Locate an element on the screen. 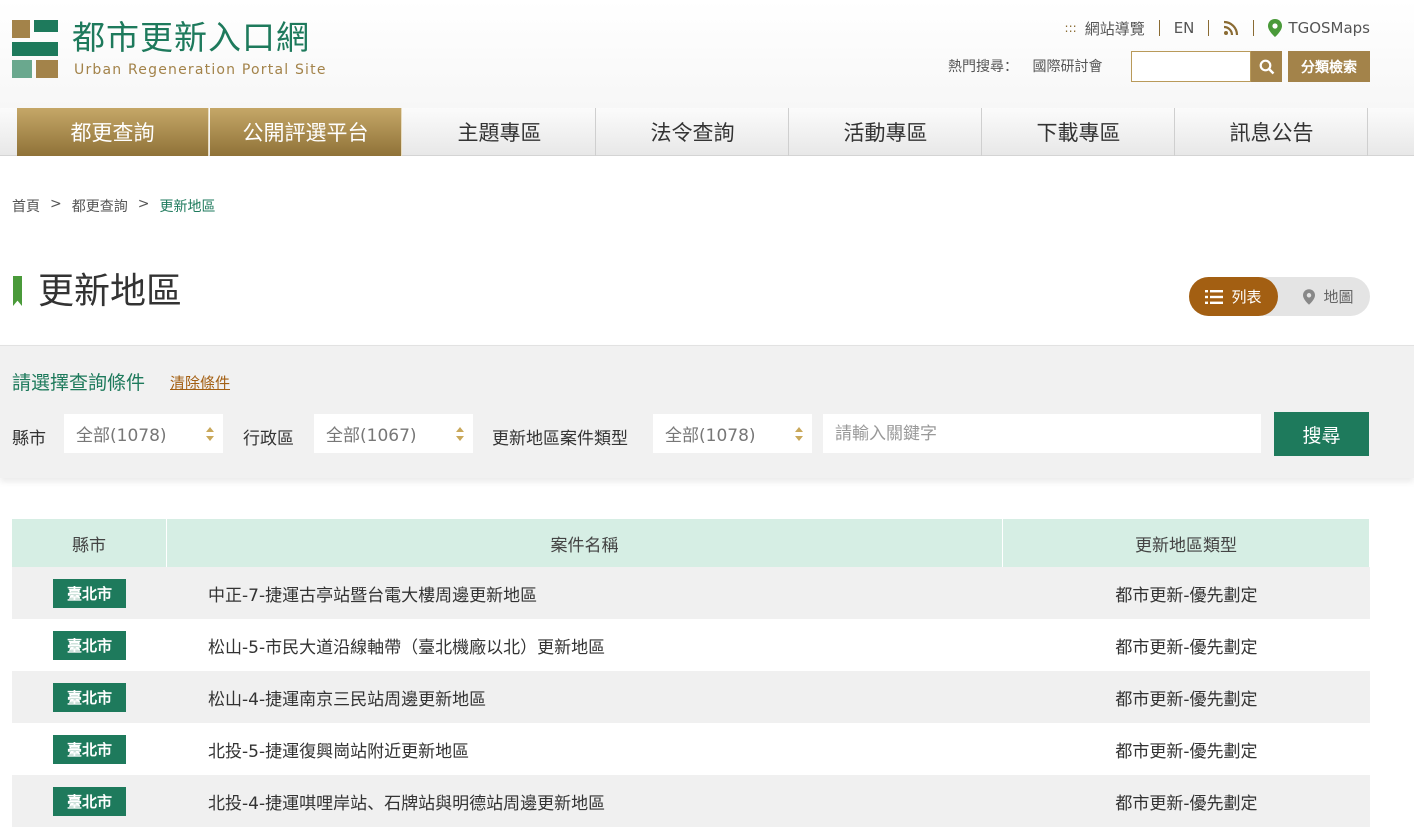 Image resolution: width=1414 pixels, height=840 pixels. main-nav: 都更查詢 公開評選平台 主題專區 法令查詢 活動專區 下載專區 訊息公告 is located at coordinates (707, 132).